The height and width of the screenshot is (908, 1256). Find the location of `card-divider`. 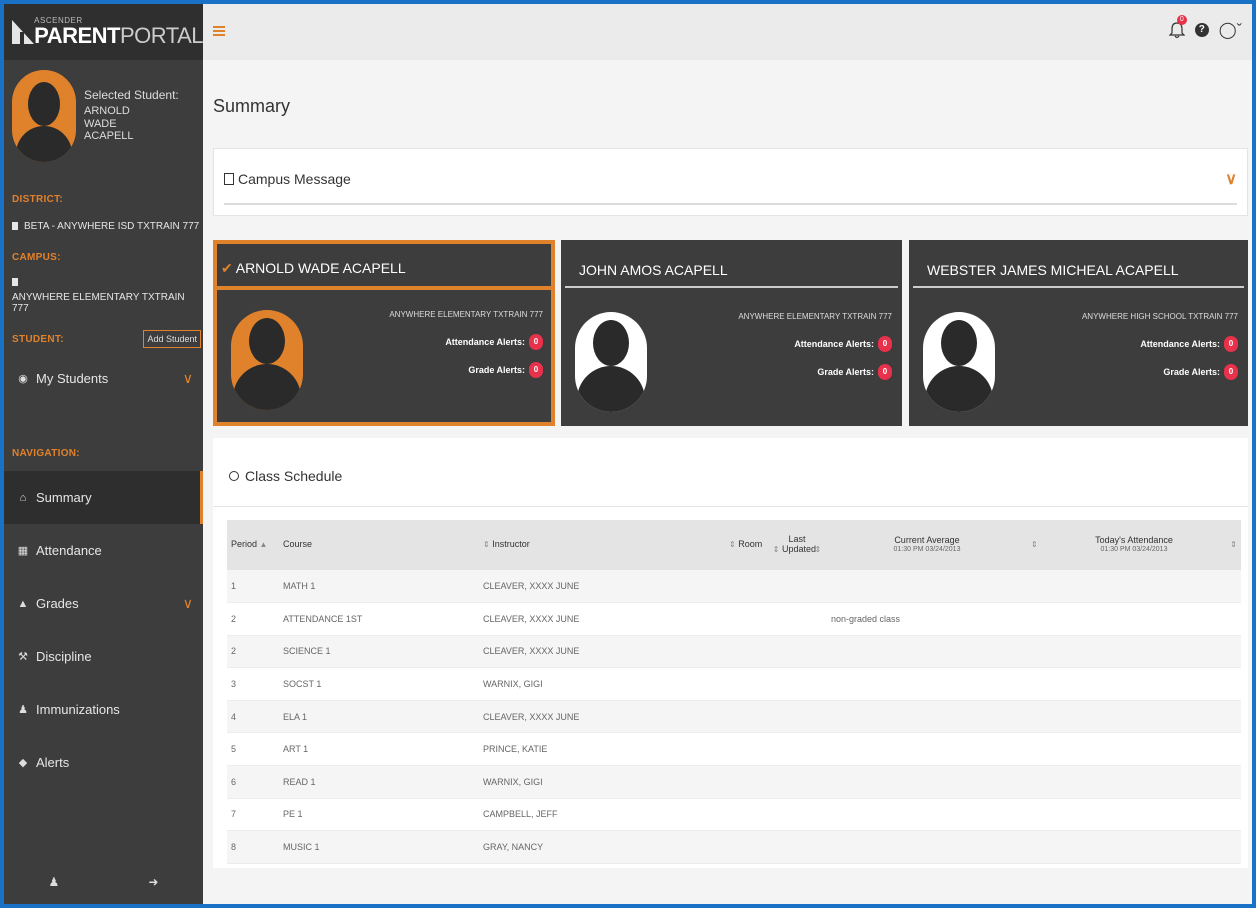

card-divider is located at coordinates (384, 288).